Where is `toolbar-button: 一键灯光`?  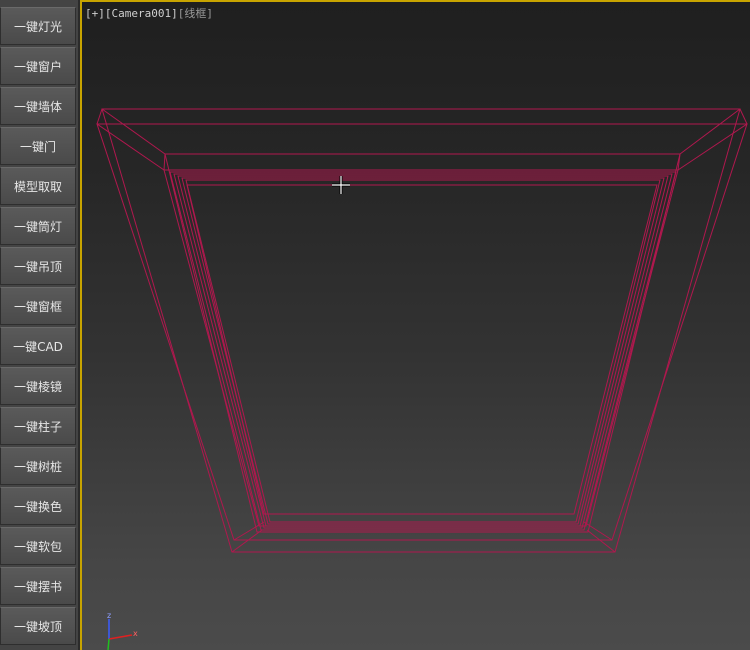
toolbar-button: 一键灯光 is located at coordinates (38, 26).